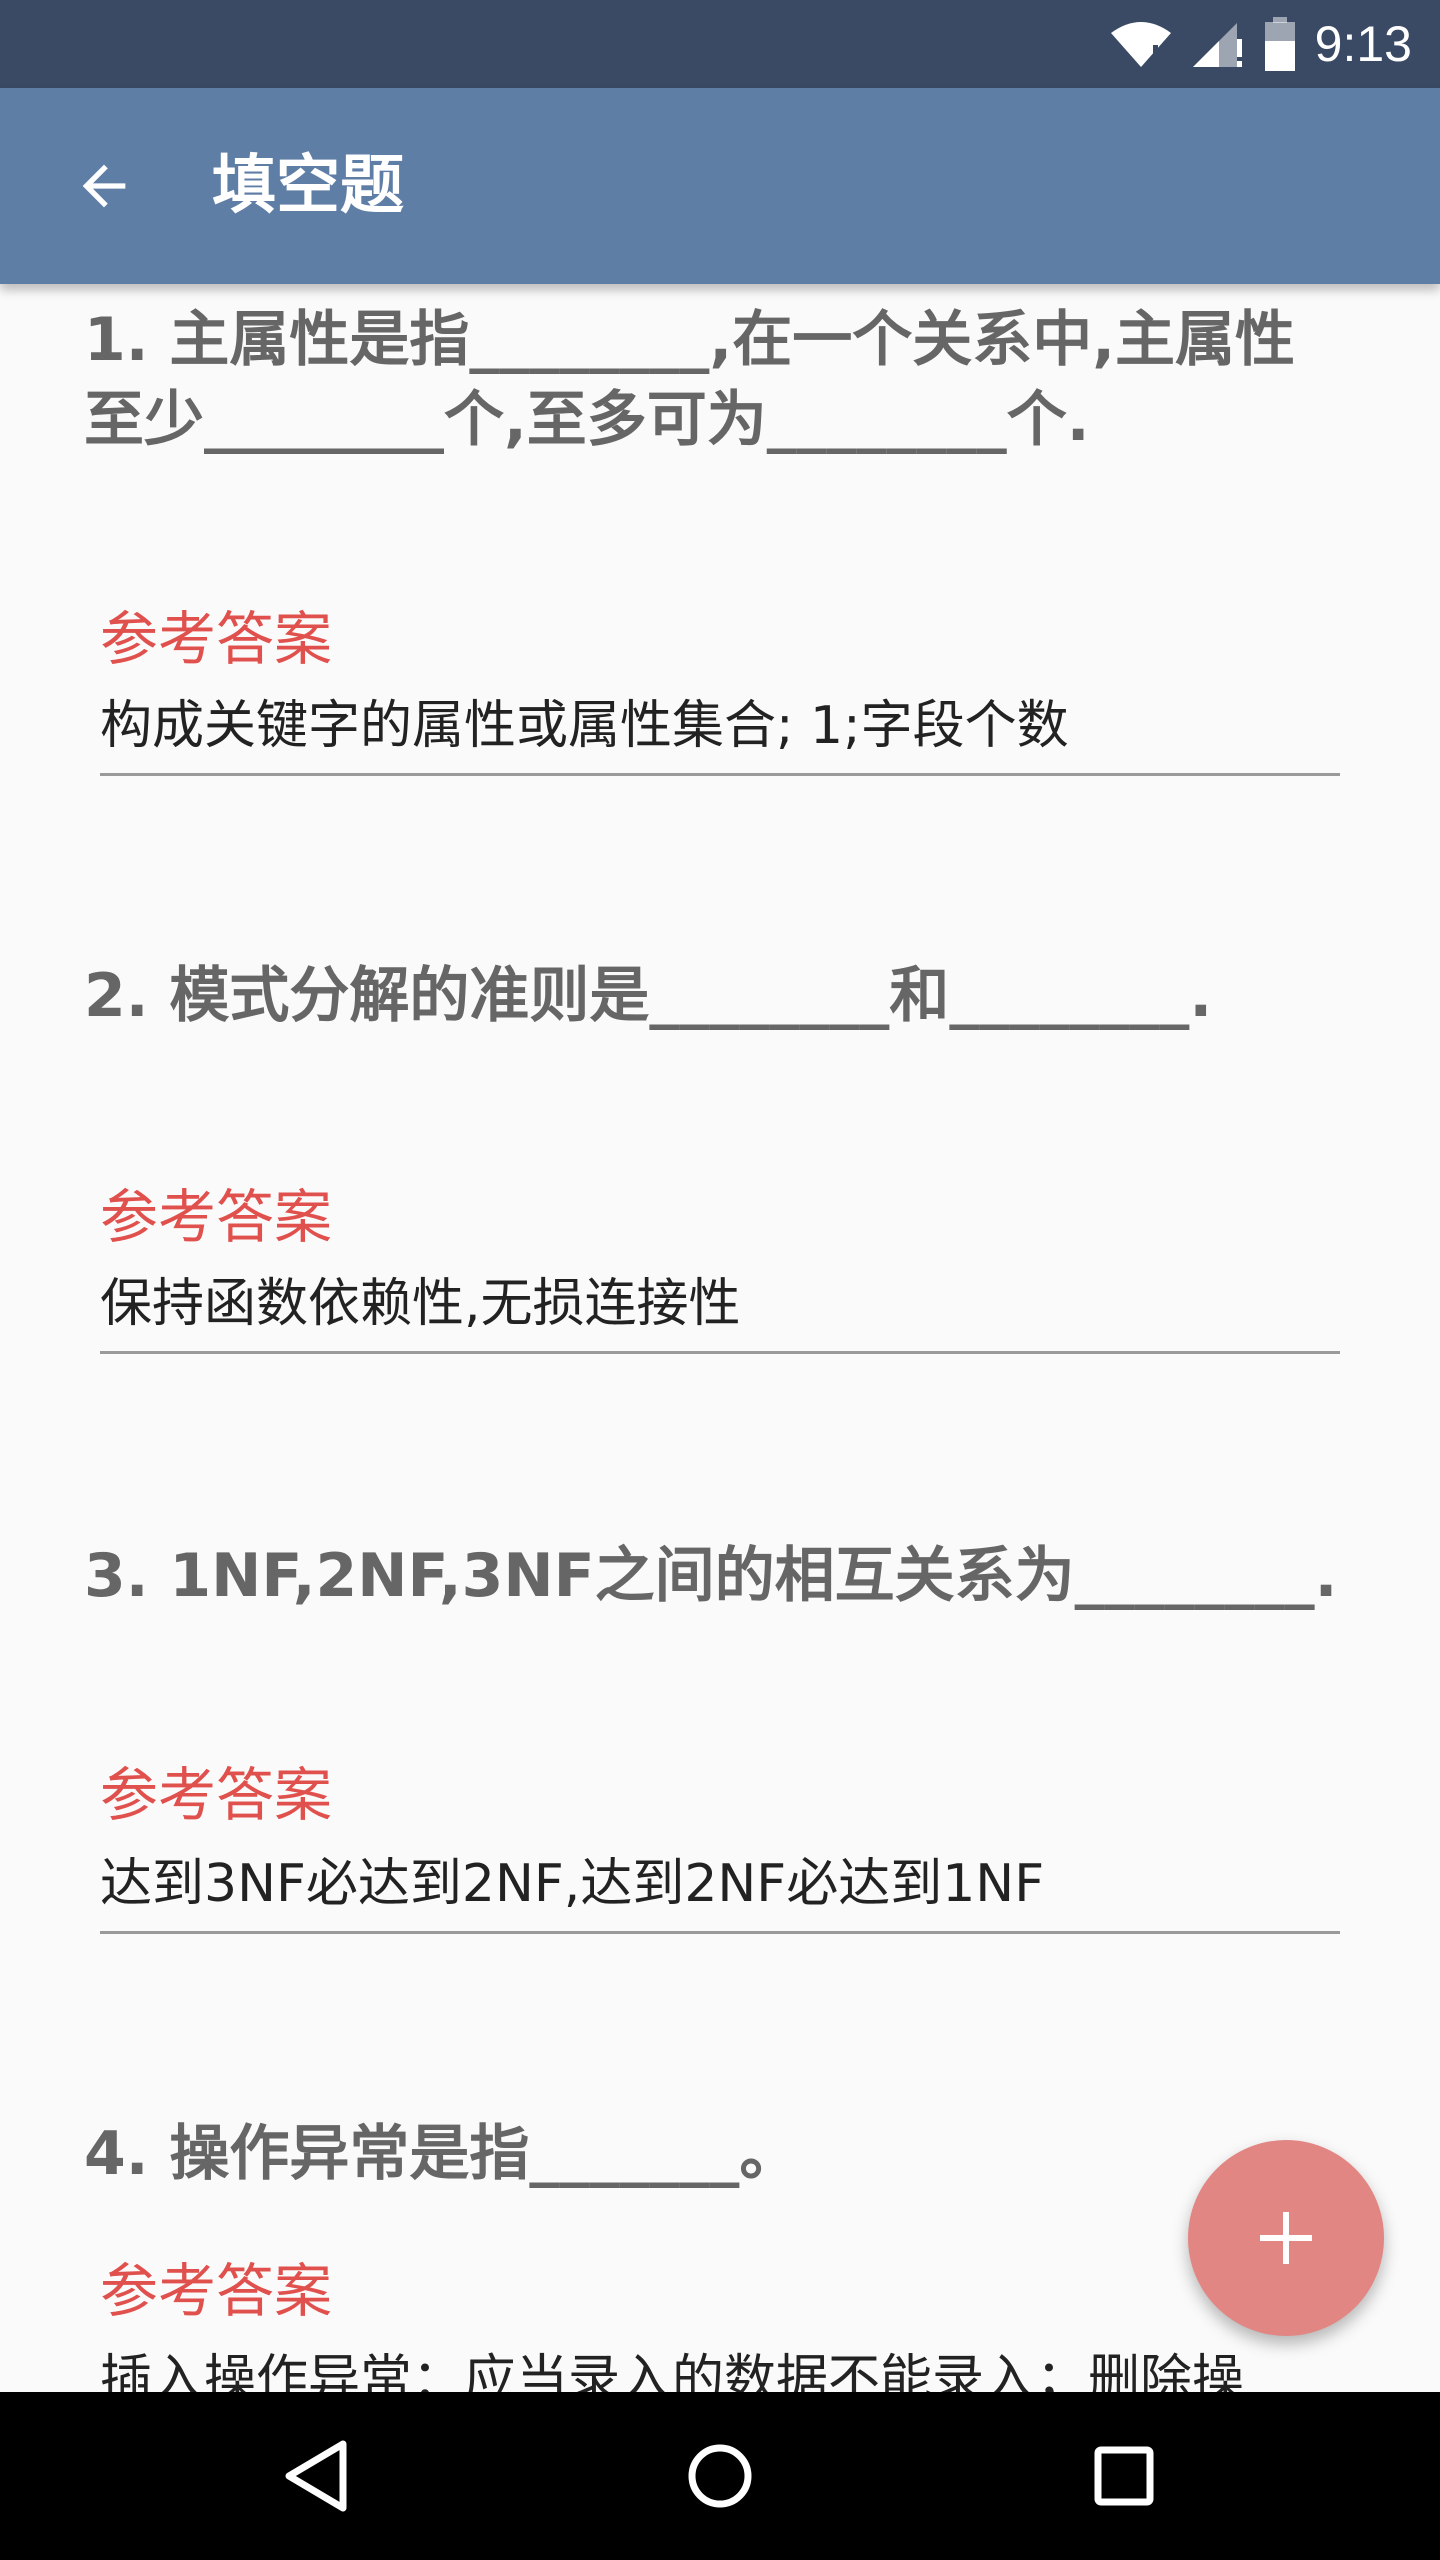 Image resolution: width=1440 pixels, height=2560 pixels. What do you see at coordinates (720, 1891) in the screenshot?
I see `answer-field: 达到3NF必达到2NF,达到2NF必达到1NF` at bounding box center [720, 1891].